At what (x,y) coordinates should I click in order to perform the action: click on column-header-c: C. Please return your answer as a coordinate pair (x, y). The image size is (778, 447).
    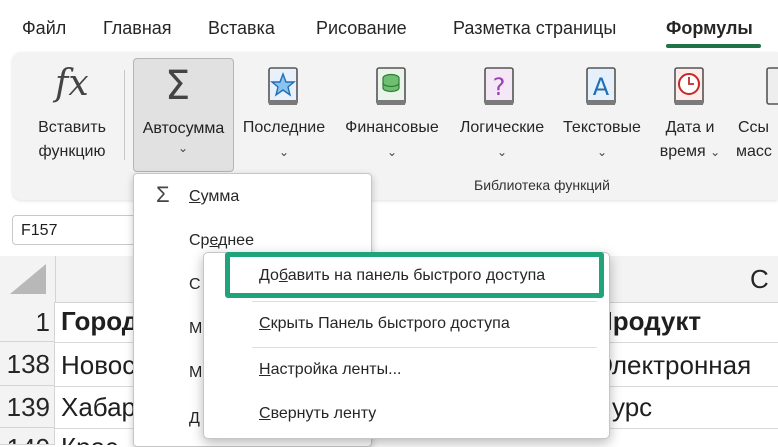
    Looking at the image, I should click on (759, 279).